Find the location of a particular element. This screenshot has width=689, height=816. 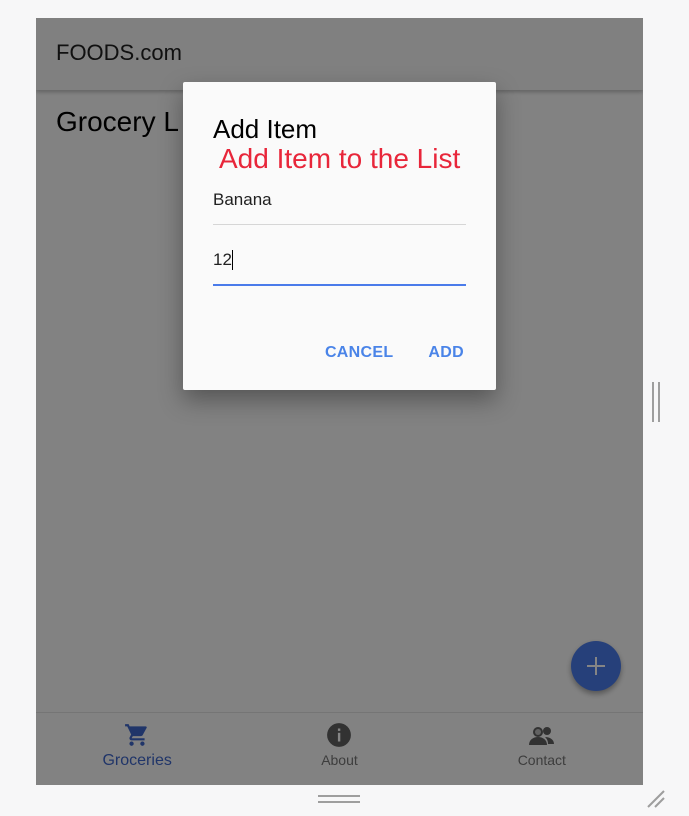

quantity-field is located at coordinates (339, 267).